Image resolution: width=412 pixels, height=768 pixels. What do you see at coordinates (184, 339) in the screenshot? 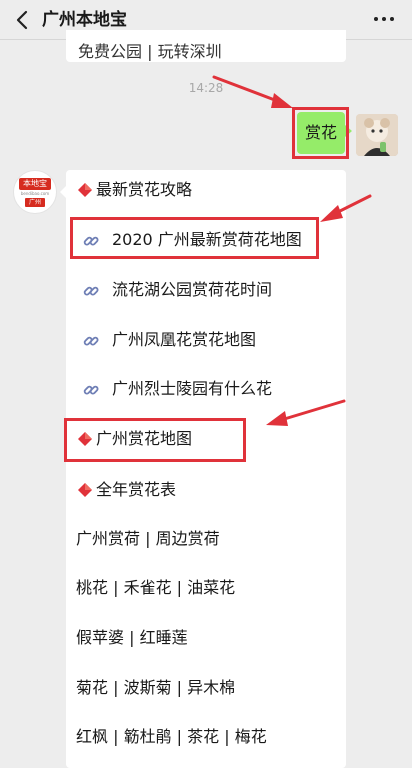
I see `link-text: 广州凤凰花赏花地图` at bounding box center [184, 339].